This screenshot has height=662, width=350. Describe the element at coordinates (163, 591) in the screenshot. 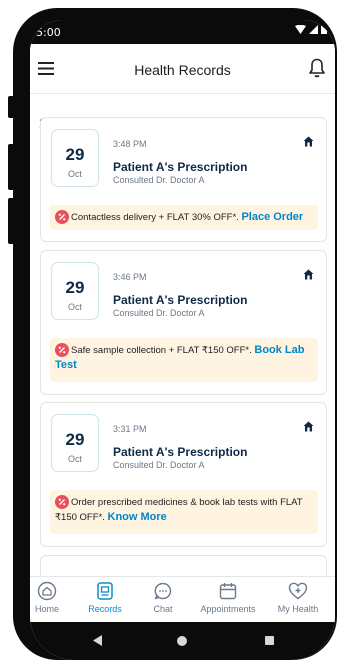

I see `chat-icon` at that location.